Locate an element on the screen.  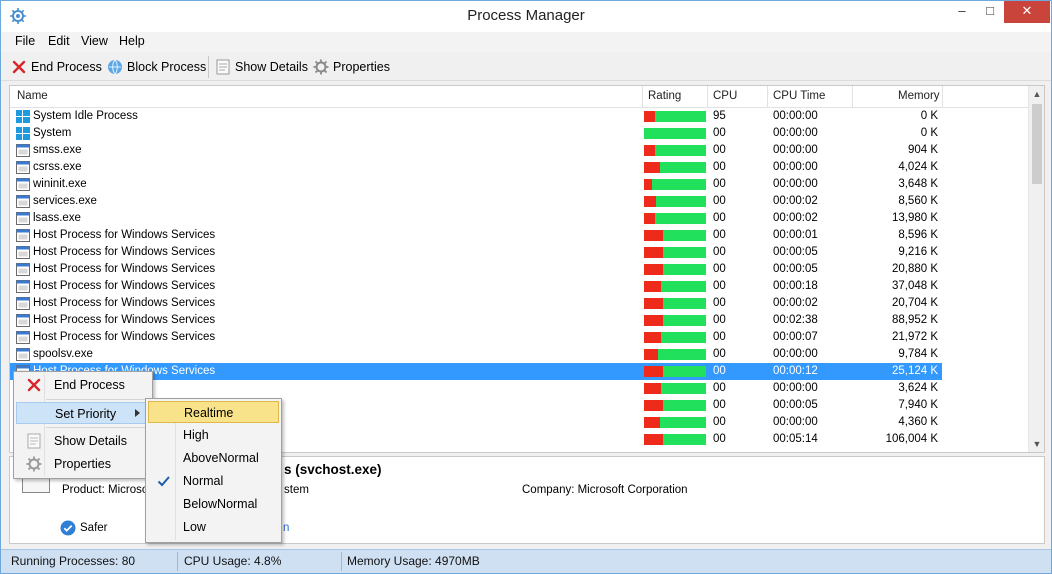
process-memory: 3,624 K is located at coordinates (918, 388).